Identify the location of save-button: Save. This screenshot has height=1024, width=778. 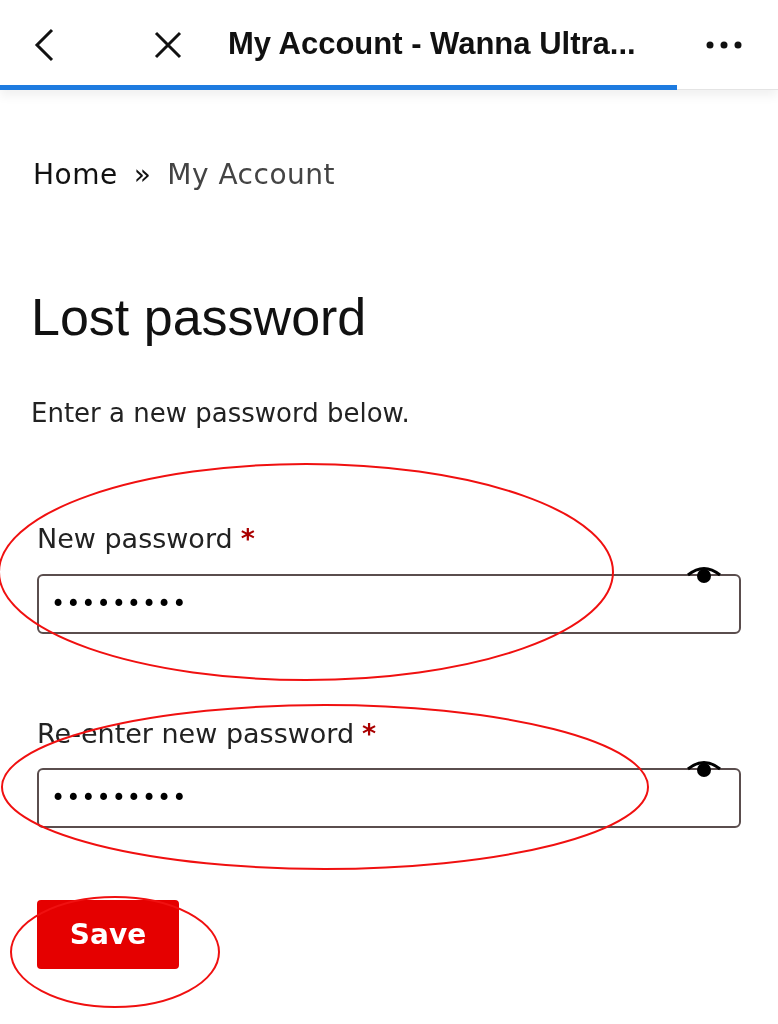
(108, 935).